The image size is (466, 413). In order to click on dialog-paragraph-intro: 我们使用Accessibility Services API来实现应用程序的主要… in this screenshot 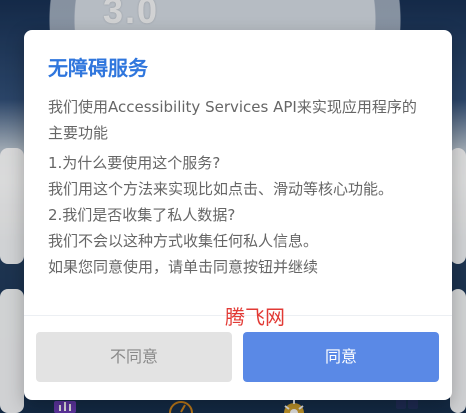, I will do `click(232, 120)`.